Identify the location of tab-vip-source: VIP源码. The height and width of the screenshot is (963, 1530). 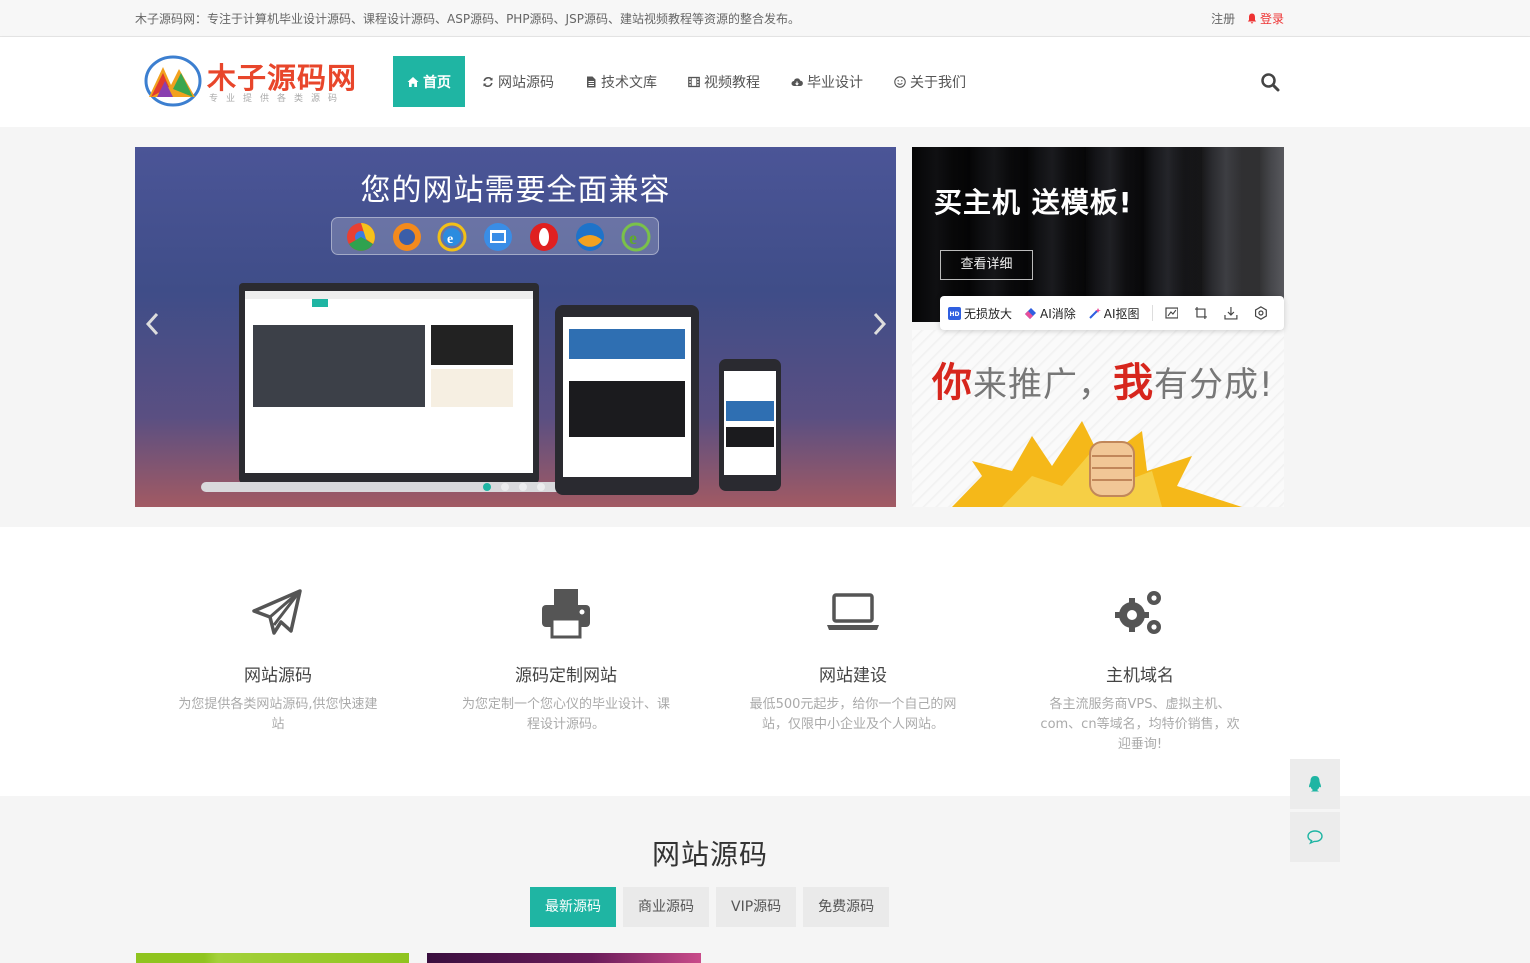
(756, 907).